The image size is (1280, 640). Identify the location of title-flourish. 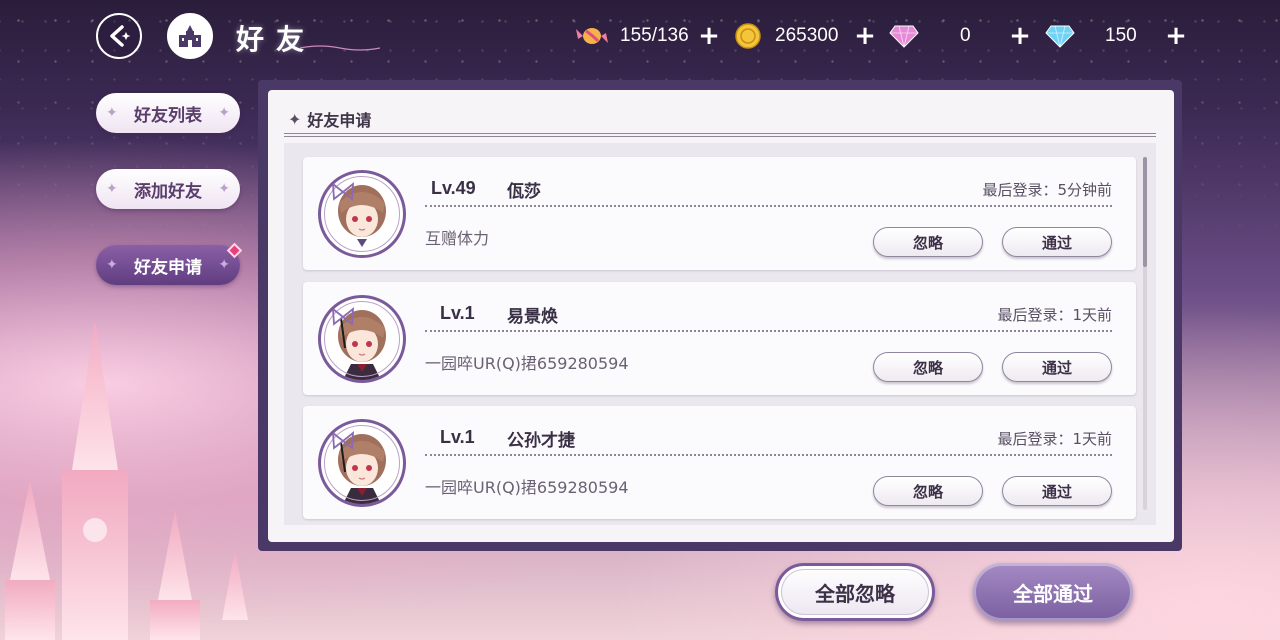
(340, 48).